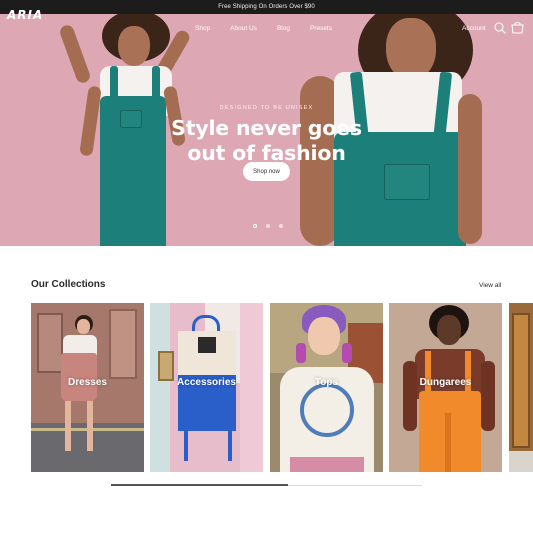 The image size is (533, 533). What do you see at coordinates (490, 285) in the screenshot?
I see `view-all-link: View all` at bounding box center [490, 285].